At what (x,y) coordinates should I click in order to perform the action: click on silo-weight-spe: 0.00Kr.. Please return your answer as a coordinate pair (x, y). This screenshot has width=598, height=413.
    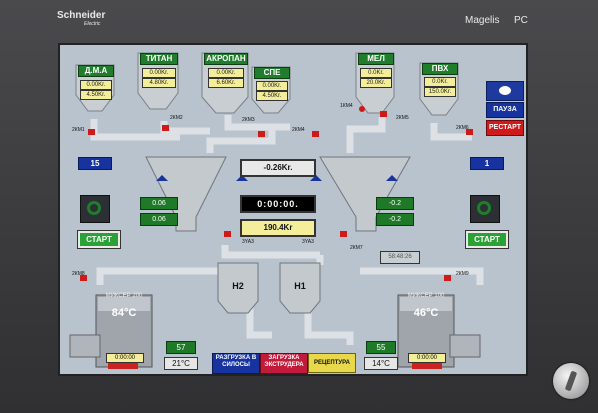
    Looking at the image, I should click on (272, 86).